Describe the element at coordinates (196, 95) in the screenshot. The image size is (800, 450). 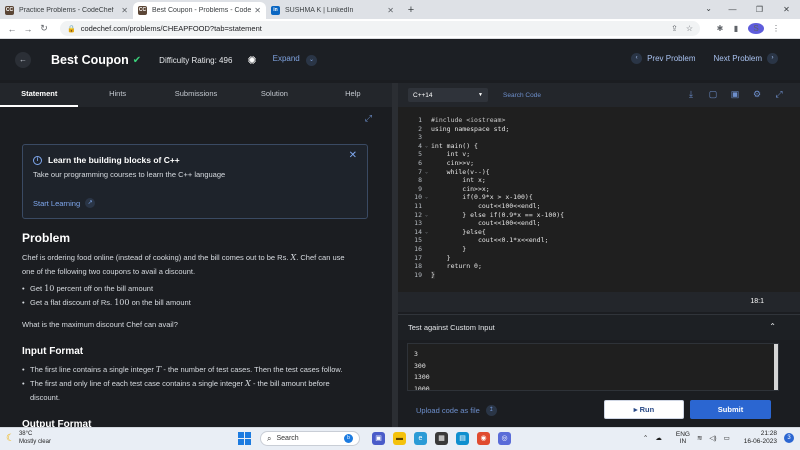
I see `tab-submissions: Submissions` at that location.